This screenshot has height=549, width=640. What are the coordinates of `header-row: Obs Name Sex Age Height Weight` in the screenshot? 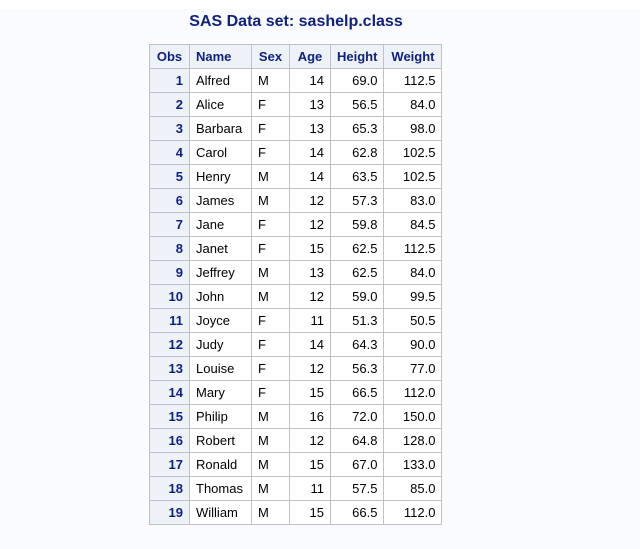 It's located at (296, 56).